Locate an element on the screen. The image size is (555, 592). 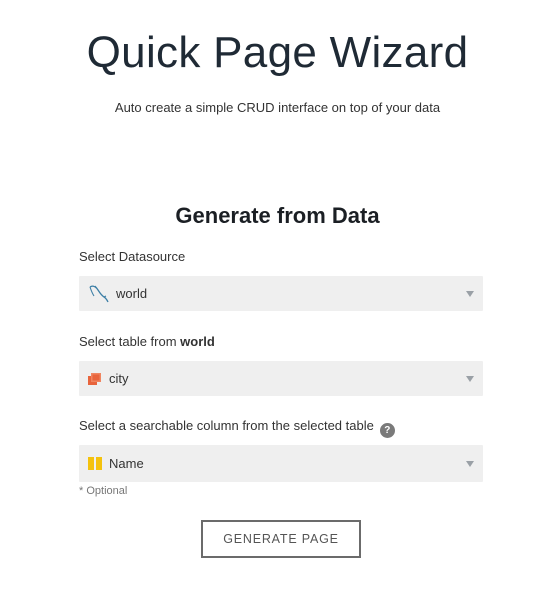
datasource-value: world is located at coordinates (132, 293).